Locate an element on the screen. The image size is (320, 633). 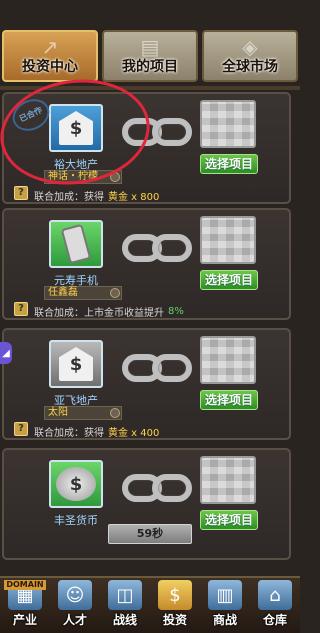
tab-label: 全球市场 is located at coordinates (250, 67).